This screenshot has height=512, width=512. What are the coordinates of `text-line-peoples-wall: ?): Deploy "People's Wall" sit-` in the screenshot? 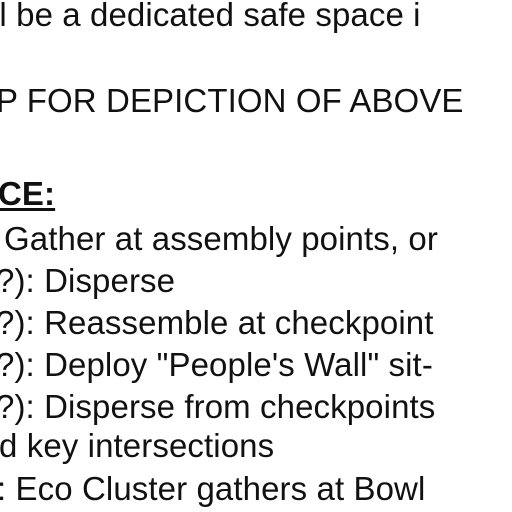 It's located at (216, 364).